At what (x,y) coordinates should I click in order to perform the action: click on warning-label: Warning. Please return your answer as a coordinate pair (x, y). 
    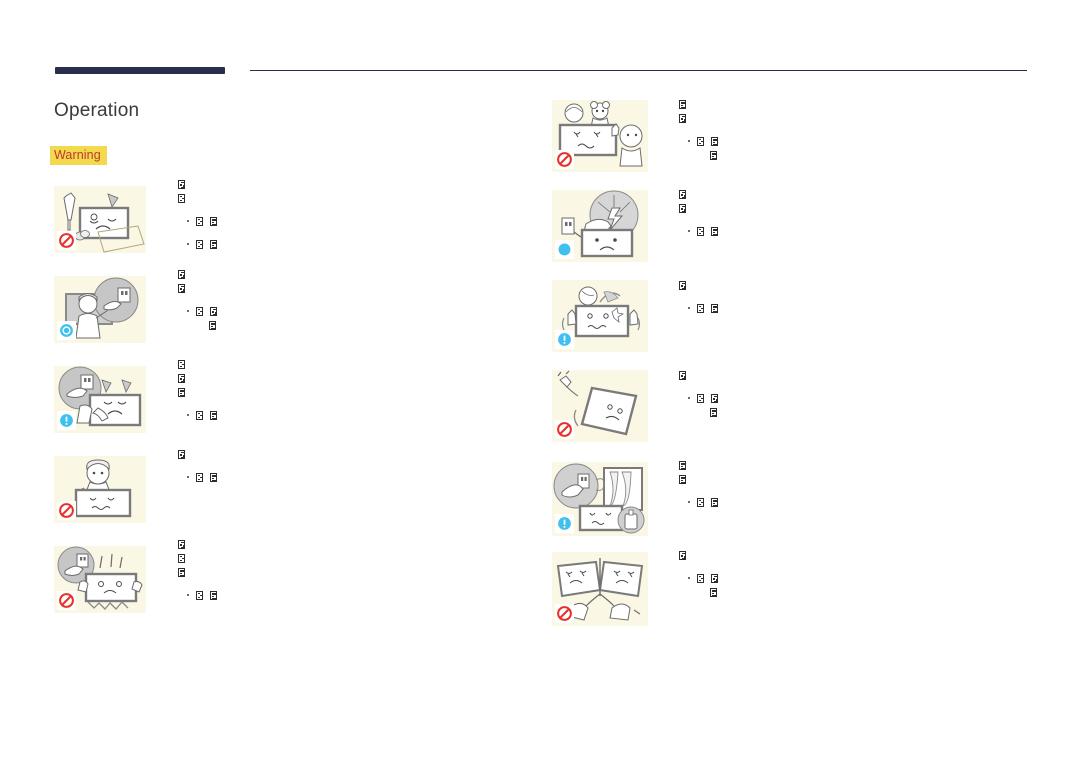
    Looking at the image, I should click on (78, 155).